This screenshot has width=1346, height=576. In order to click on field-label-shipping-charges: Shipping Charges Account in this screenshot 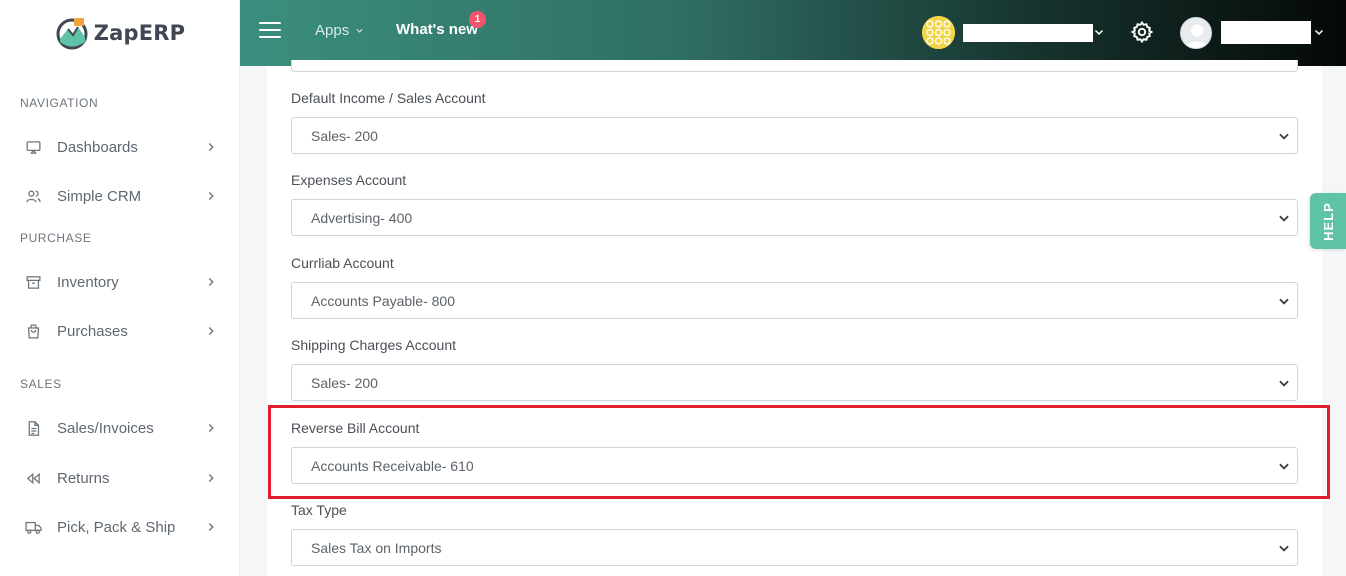, I will do `click(373, 345)`.